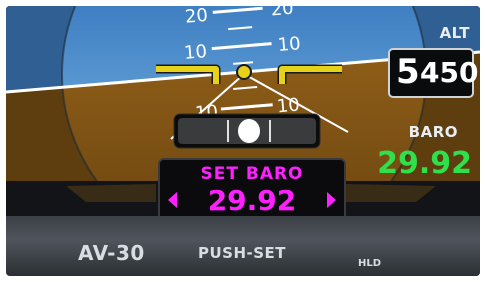  I want to click on hold-label: HLD, so click(370, 263).